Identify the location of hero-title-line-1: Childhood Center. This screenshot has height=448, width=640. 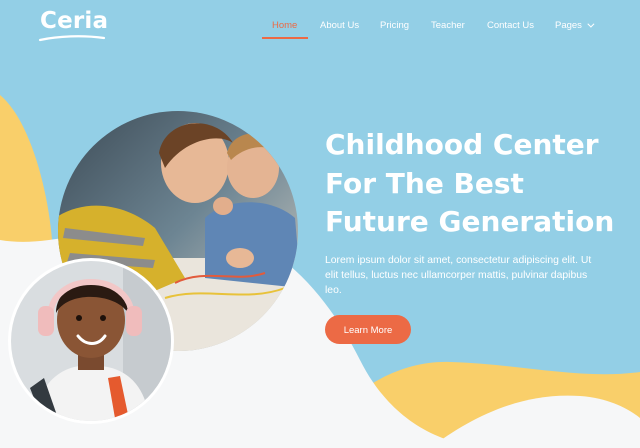
(462, 144).